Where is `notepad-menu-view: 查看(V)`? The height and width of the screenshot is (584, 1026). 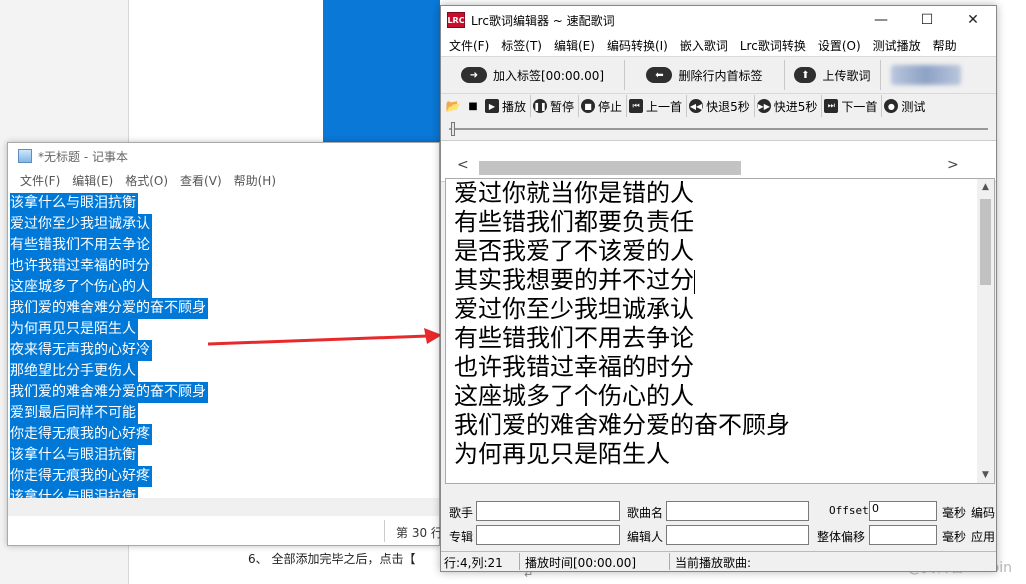
notepad-menu-view: 查看(V) is located at coordinates (201, 180).